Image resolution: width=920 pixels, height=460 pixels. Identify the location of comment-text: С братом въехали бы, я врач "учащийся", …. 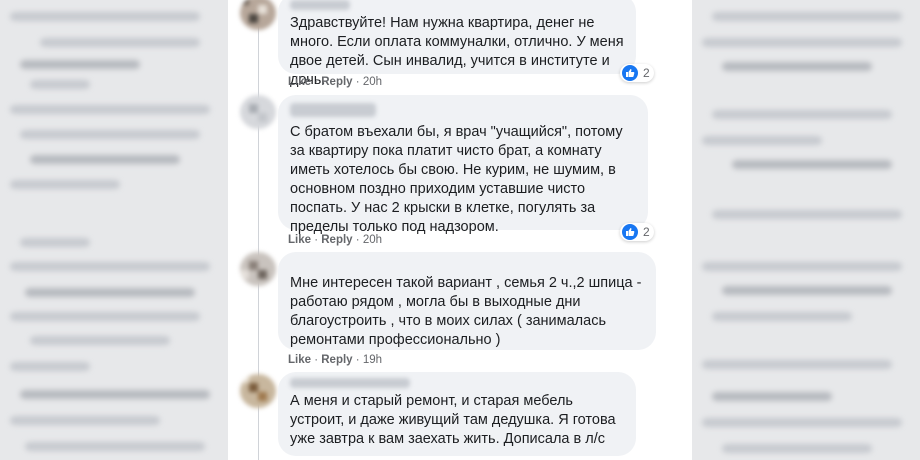
(456, 179).